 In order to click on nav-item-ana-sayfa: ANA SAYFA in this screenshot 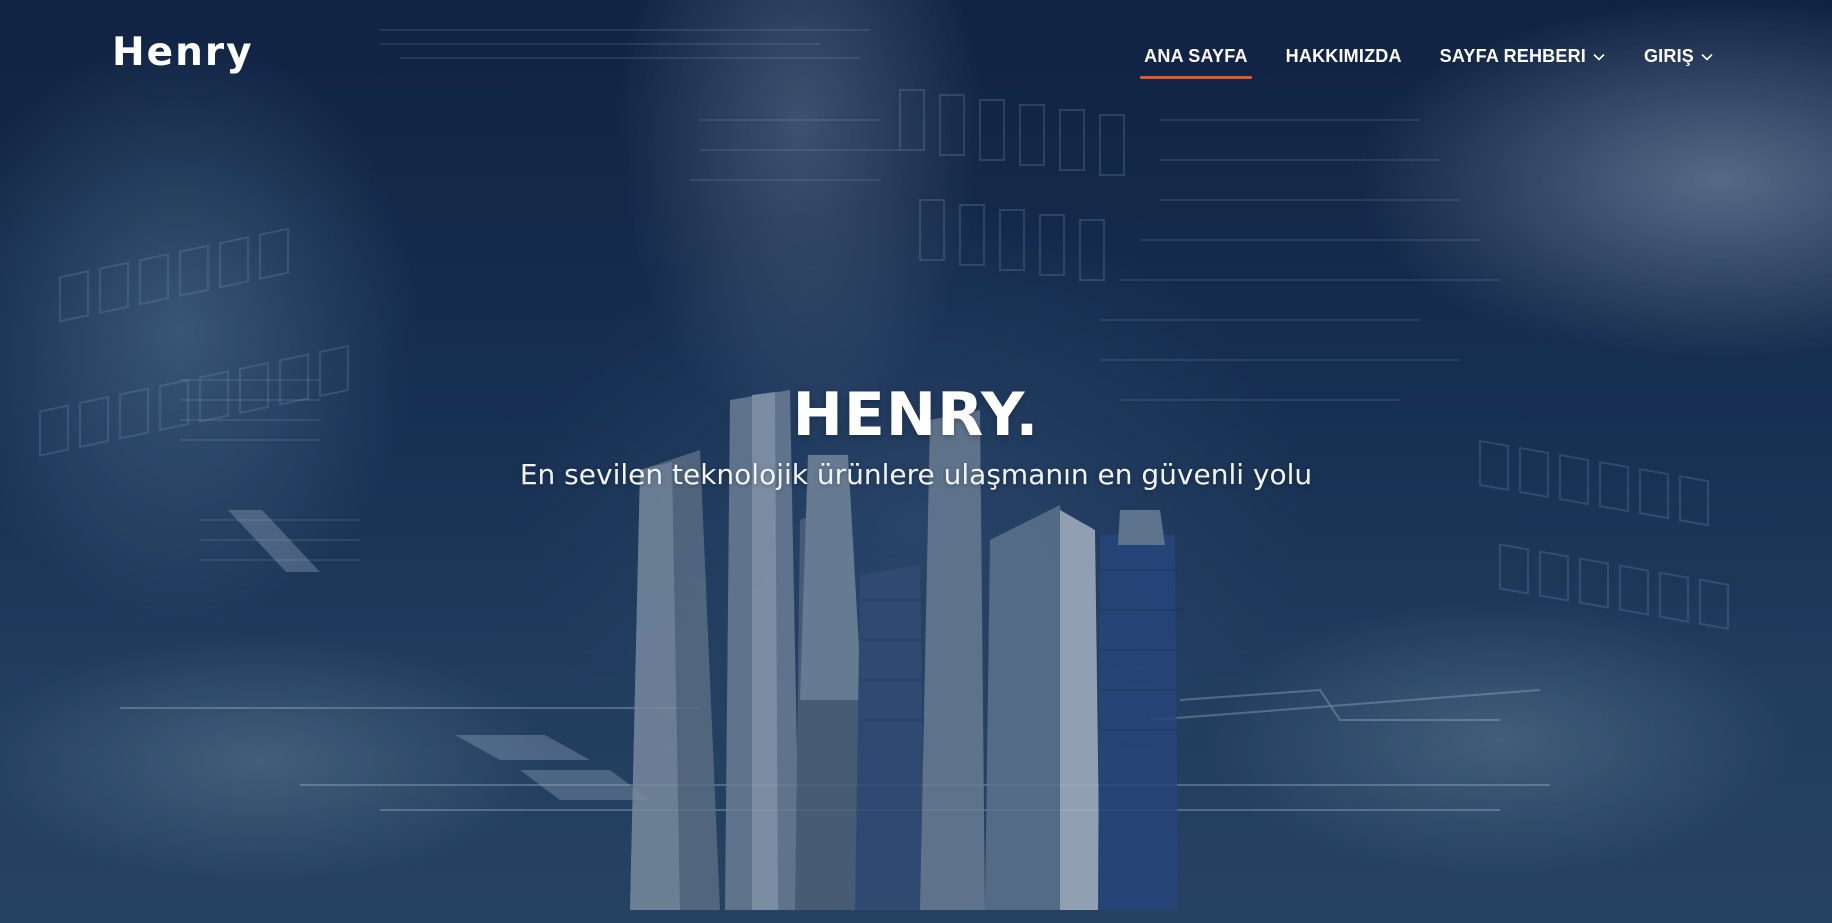, I will do `click(1196, 62)`.